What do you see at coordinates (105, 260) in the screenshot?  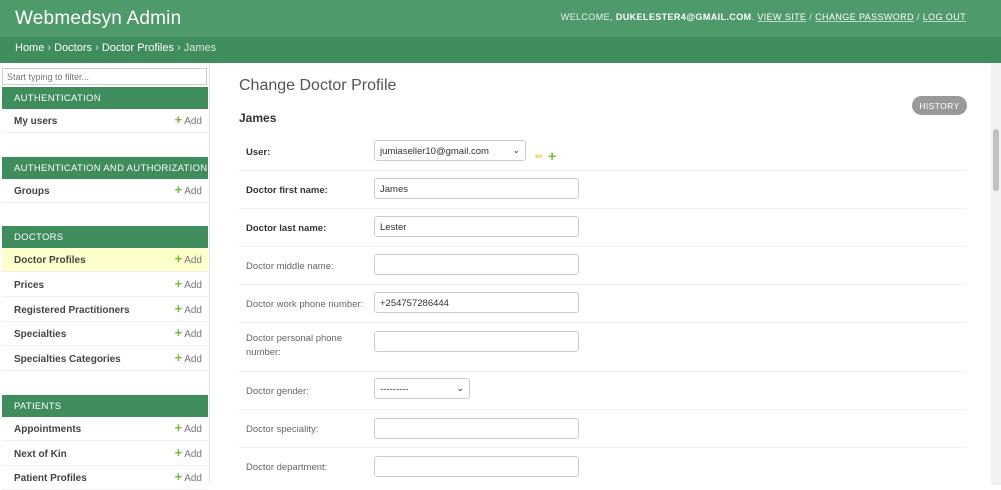 I see `sidebar-item-doctor-profiles: Doctor Profiles + Add` at bounding box center [105, 260].